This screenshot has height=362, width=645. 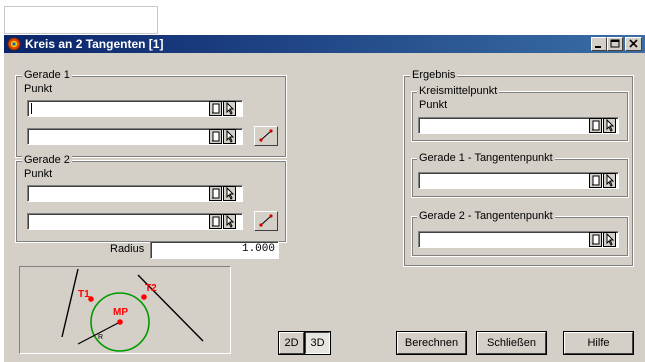 I want to click on gerade1-line-pick-button, so click(x=266, y=136).